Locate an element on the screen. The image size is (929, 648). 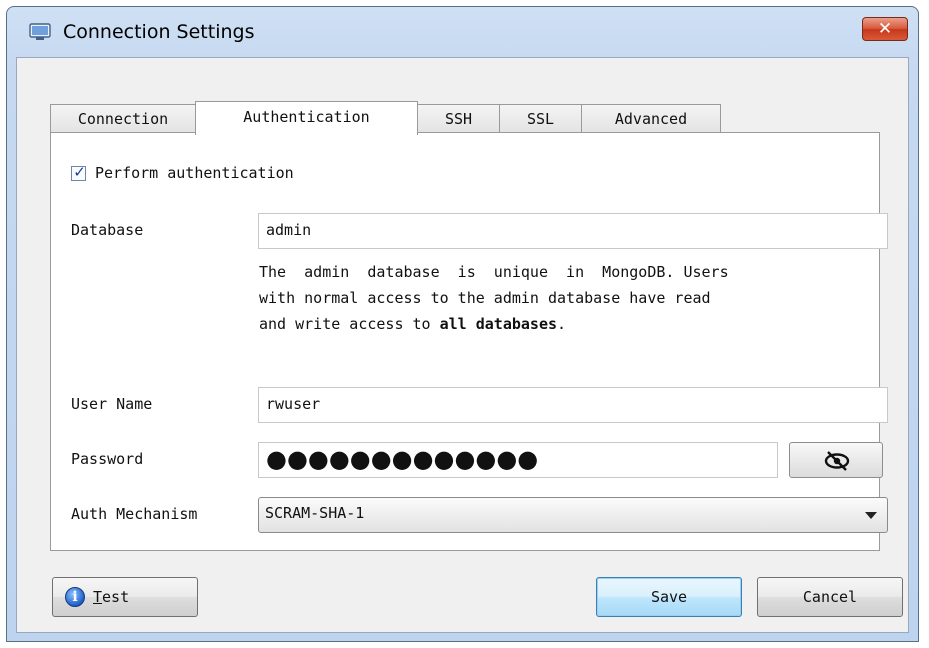
monitor-icon is located at coordinates (40, 31).